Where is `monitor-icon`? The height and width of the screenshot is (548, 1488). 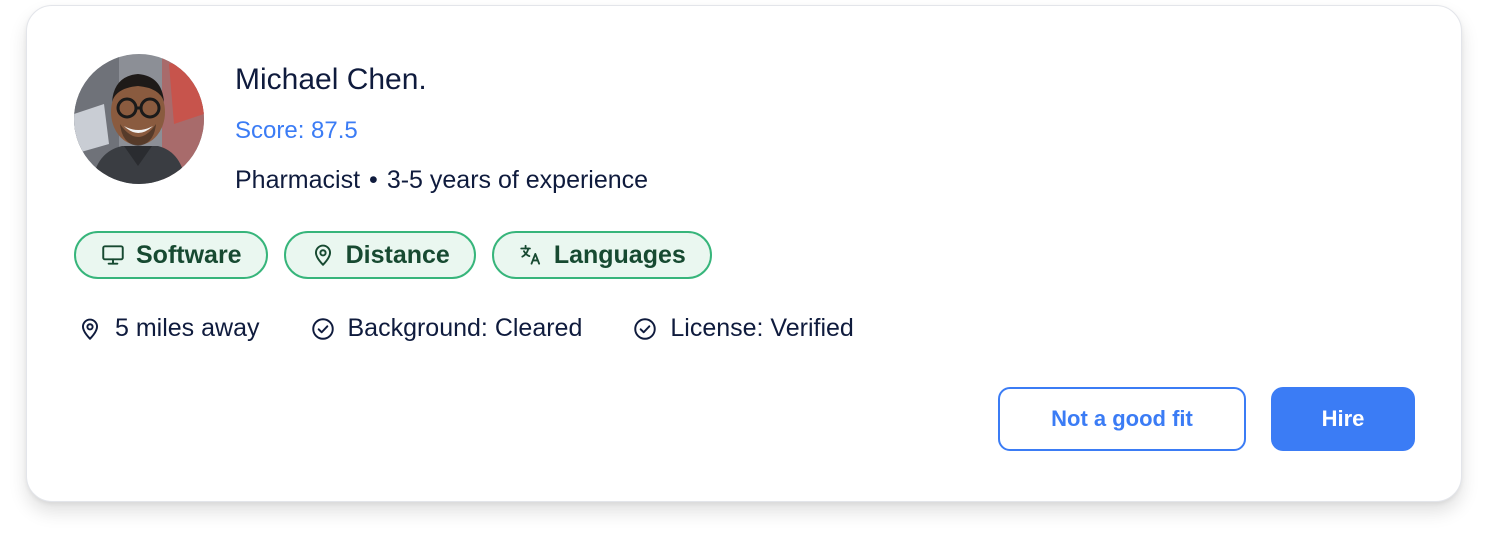 monitor-icon is located at coordinates (113, 255).